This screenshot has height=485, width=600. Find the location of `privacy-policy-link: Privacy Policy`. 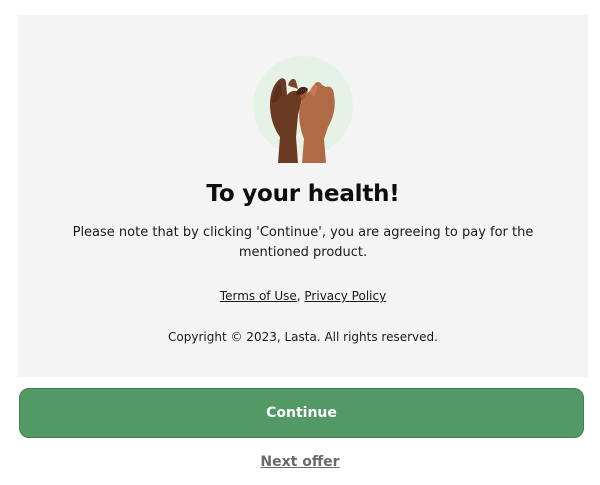

privacy-policy-link: Privacy Policy is located at coordinates (345, 296).